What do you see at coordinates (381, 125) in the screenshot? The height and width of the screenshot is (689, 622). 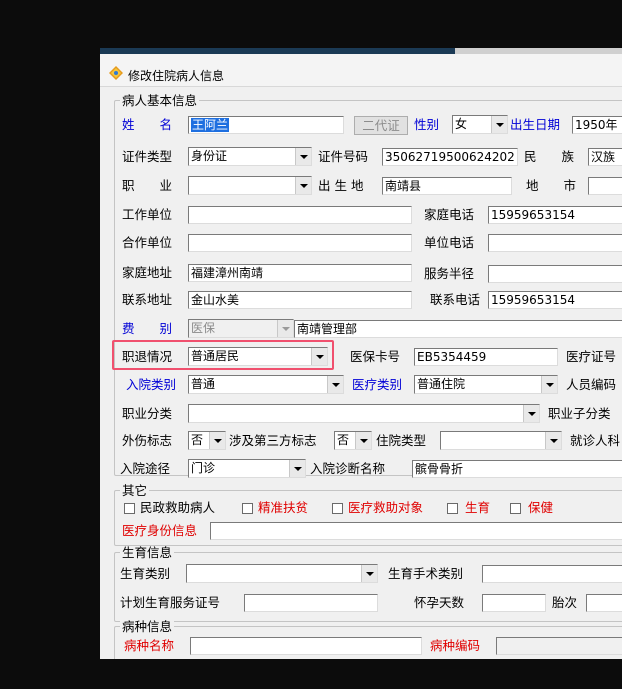 I see `second-id-button: 二代证` at bounding box center [381, 125].